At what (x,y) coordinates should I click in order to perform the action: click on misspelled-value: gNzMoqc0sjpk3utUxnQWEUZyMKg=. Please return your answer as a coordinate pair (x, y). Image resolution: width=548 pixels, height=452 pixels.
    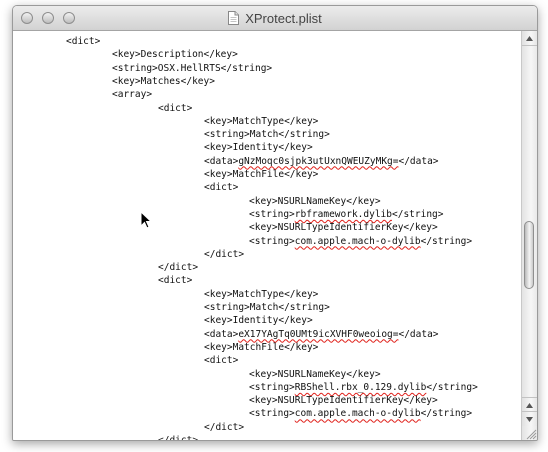
    Looking at the image, I should click on (318, 161).